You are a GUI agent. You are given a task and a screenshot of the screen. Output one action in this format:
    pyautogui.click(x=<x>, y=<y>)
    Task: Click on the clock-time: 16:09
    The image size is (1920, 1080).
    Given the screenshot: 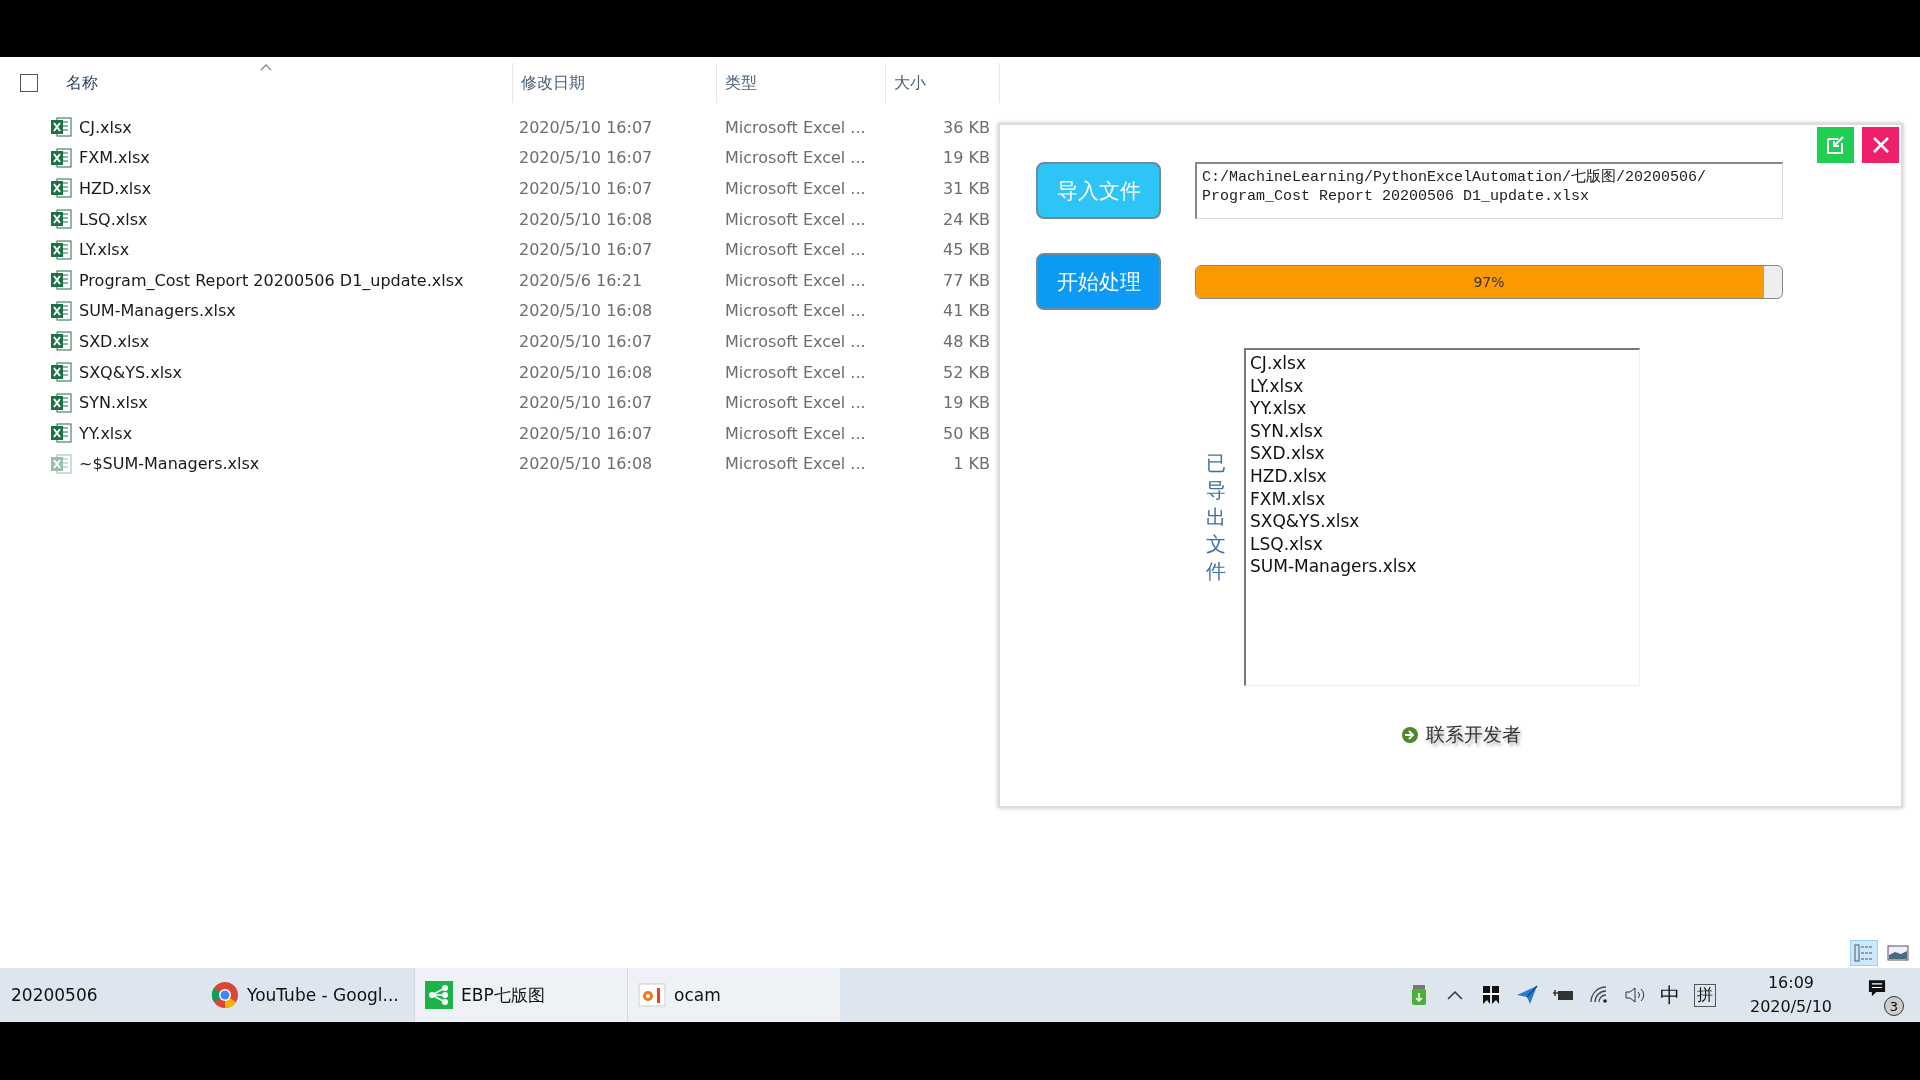 What is the action you would take?
    pyautogui.click(x=1791, y=983)
    